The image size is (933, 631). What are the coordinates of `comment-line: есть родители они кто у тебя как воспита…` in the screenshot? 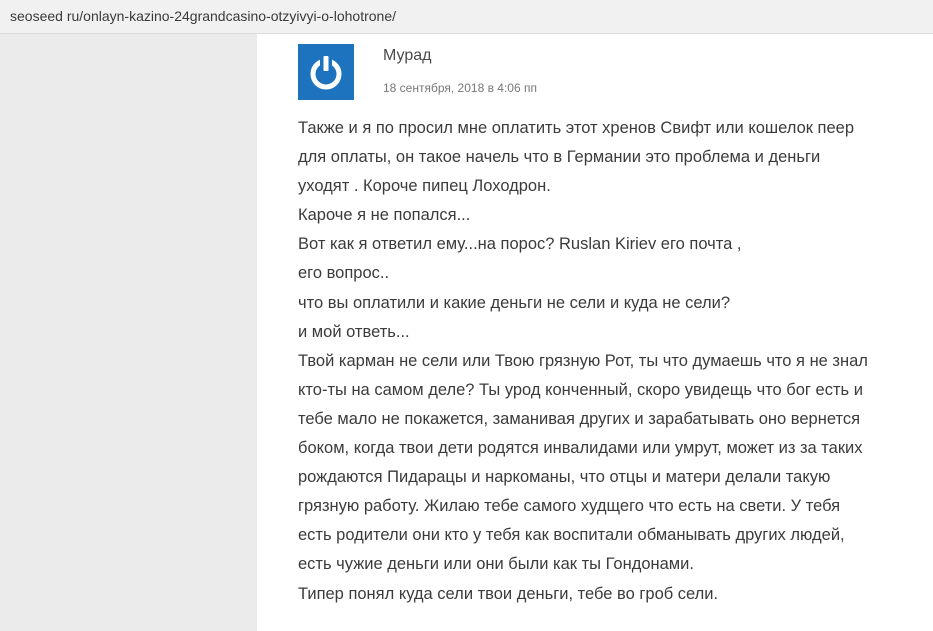 It's located at (571, 535).